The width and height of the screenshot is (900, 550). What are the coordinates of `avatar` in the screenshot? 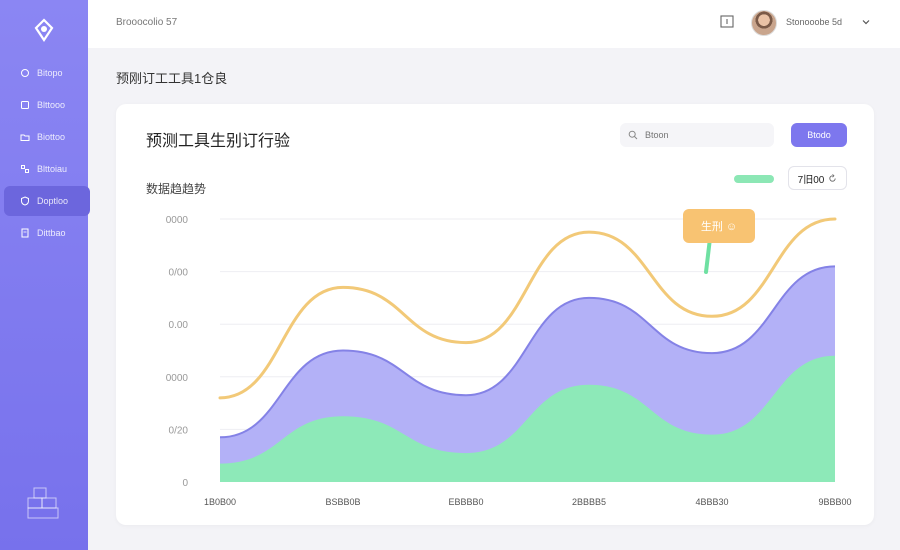 It's located at (764, 23).